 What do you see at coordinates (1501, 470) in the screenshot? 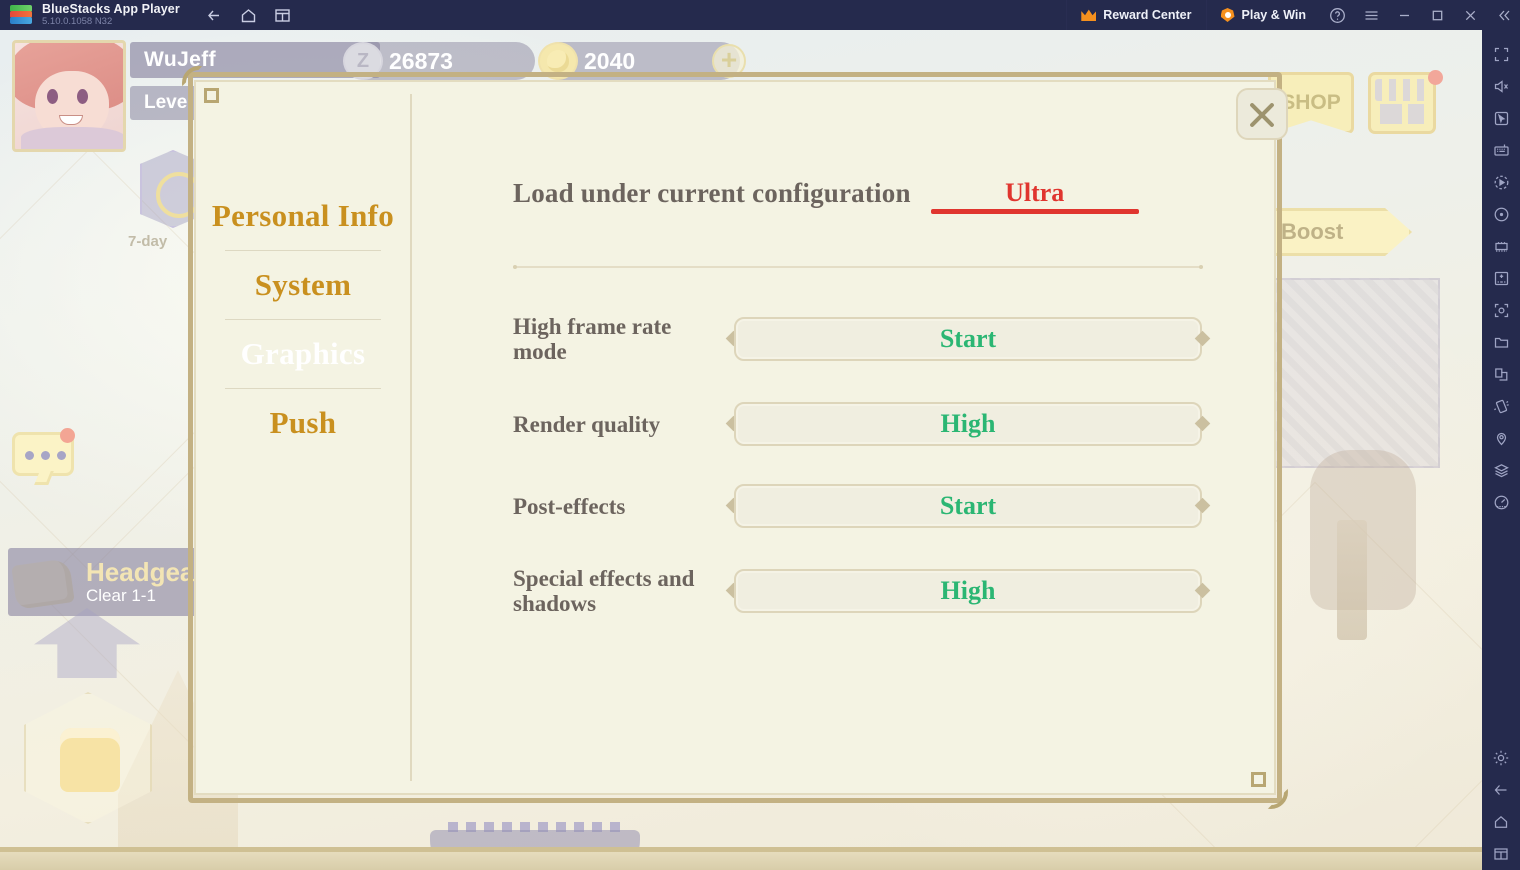
I see `layers-icon` at bounding box center [1501, 470].